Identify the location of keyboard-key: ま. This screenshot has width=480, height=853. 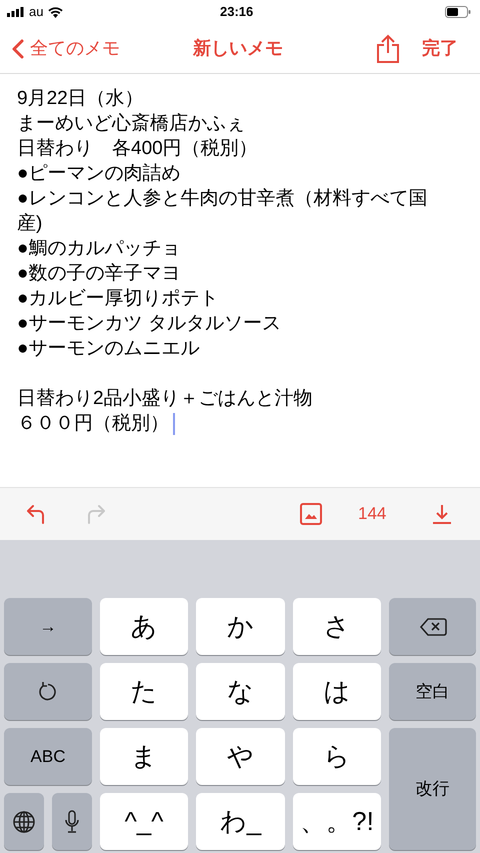
(144, 756).